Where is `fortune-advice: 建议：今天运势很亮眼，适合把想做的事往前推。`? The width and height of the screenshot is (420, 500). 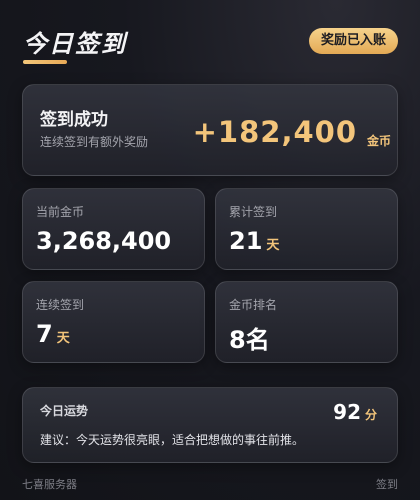
fortune-advice: 建议：今天运势很亮眼，适合把想做的事往前推。 is located at coordinates (172, 440).